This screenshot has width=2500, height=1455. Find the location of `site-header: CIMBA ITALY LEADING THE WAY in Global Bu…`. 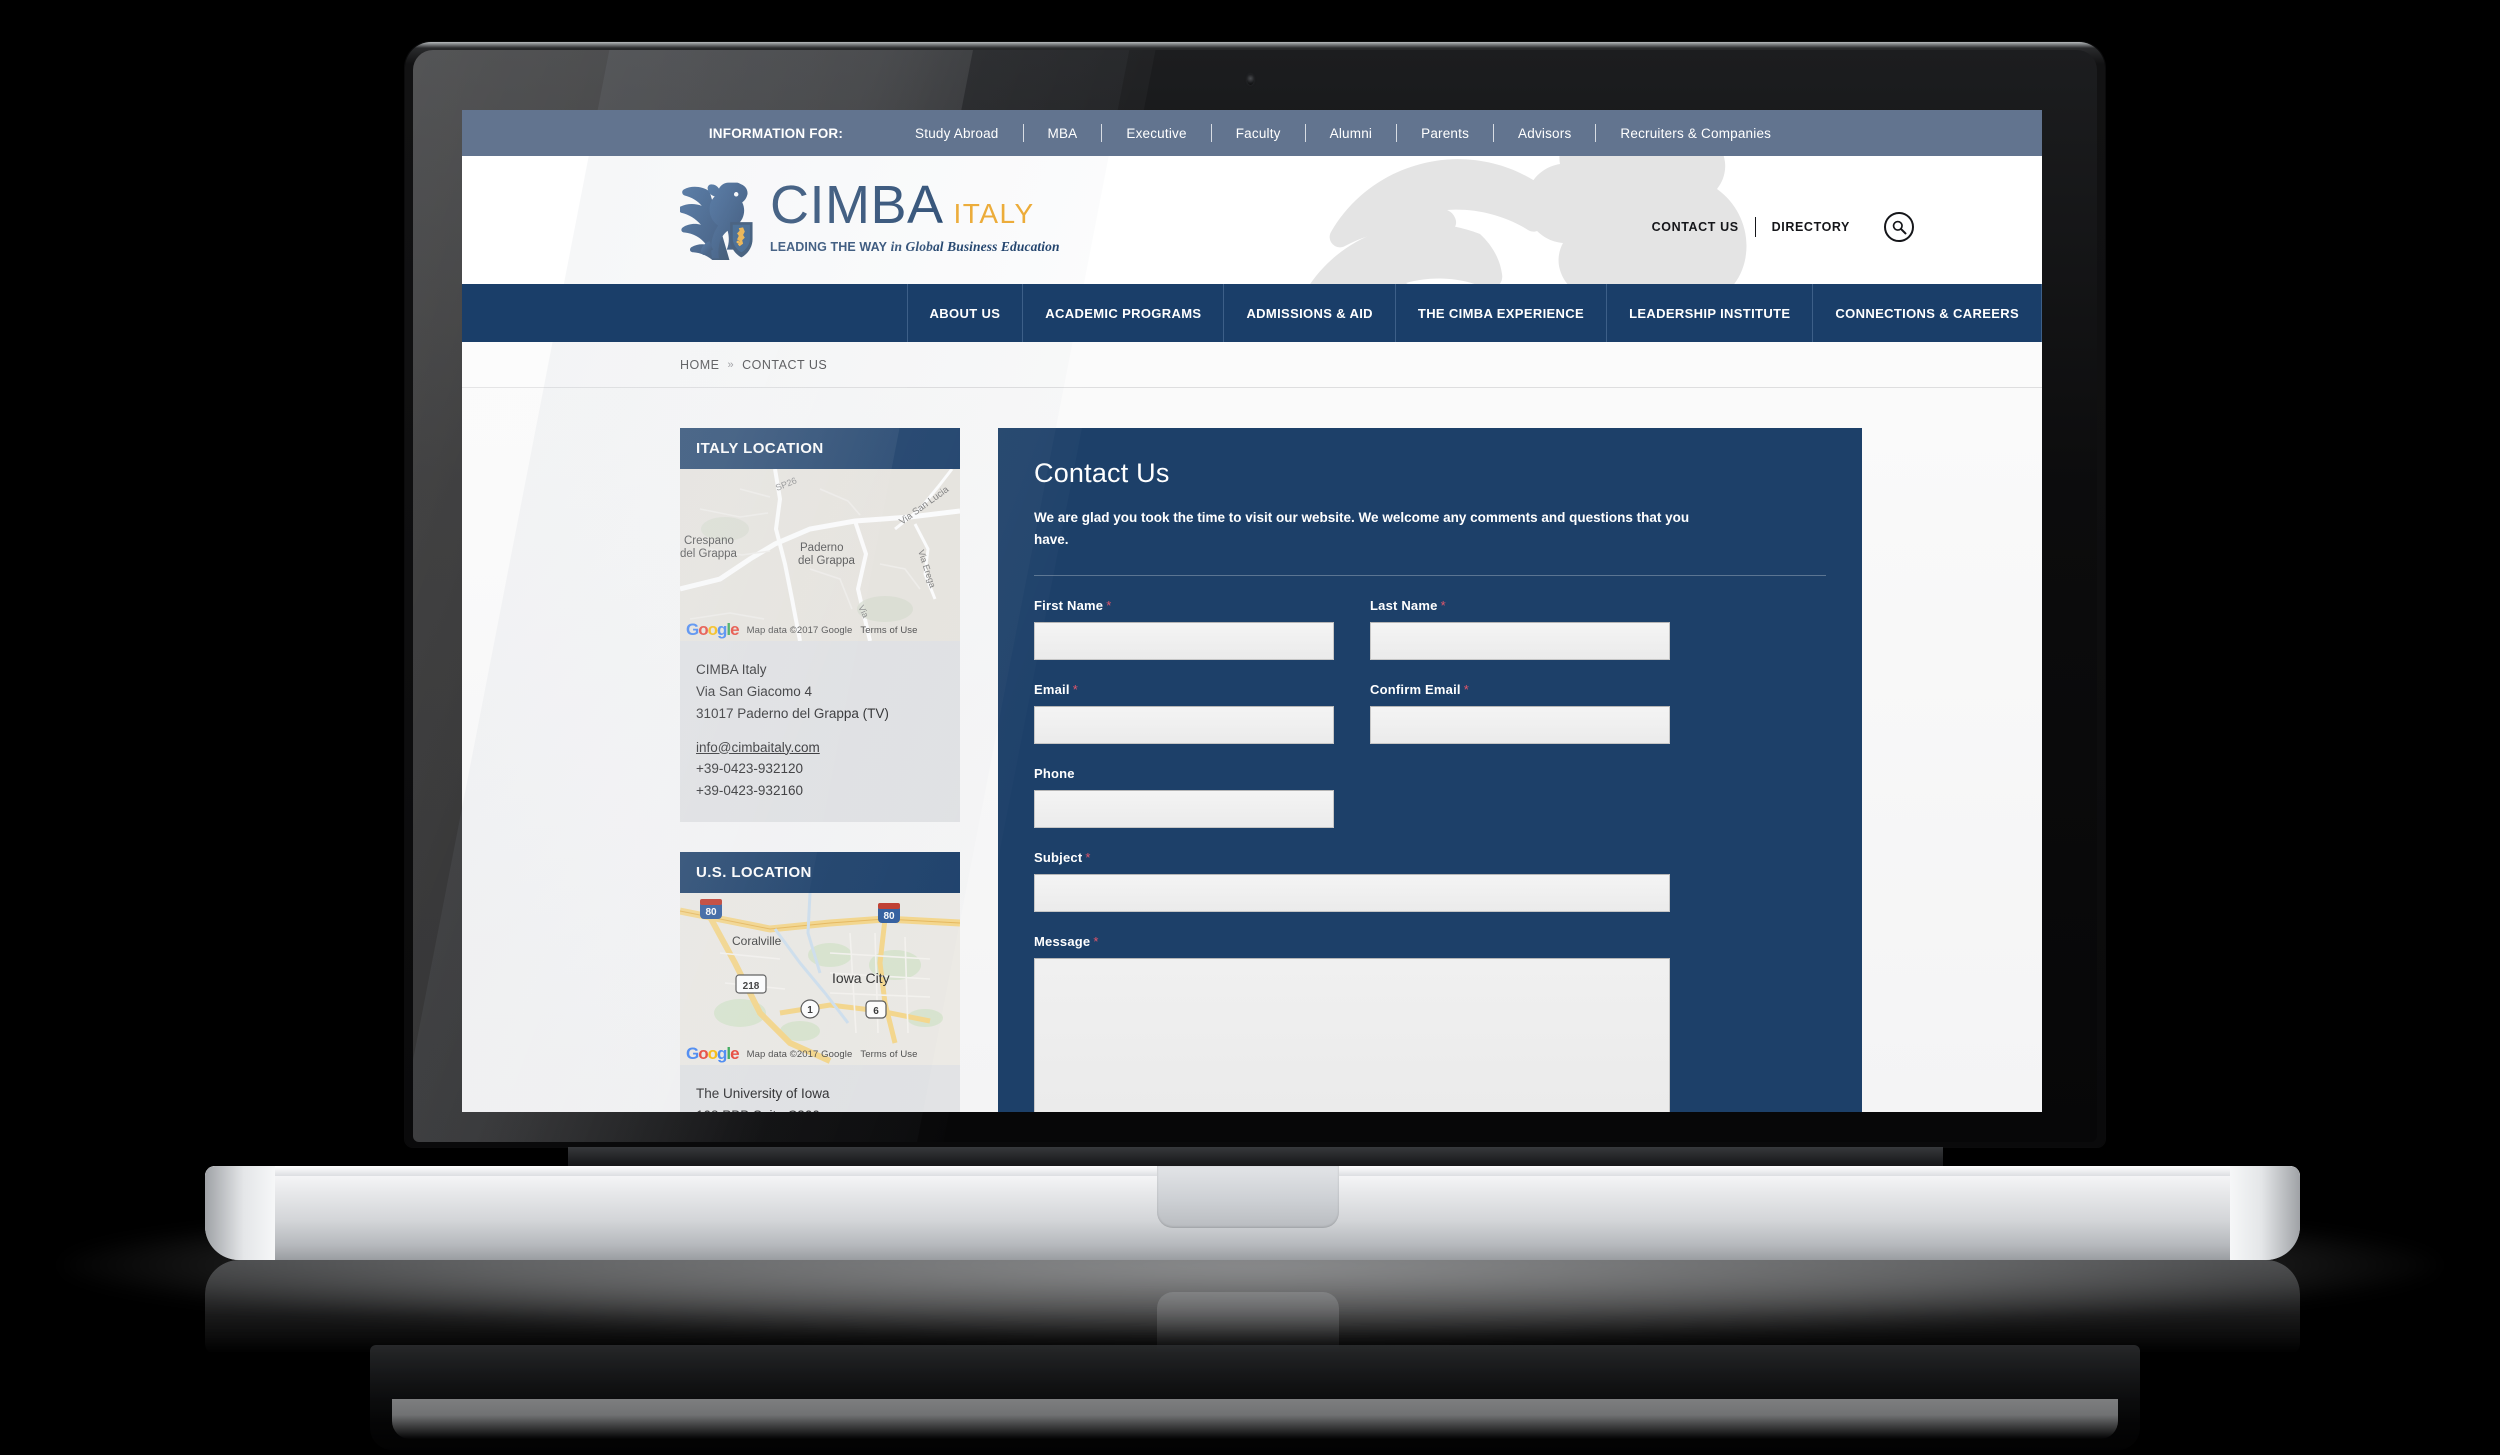

site-header: CIMBA ITALY LEADING THE WAY in Global Bu… is located at coordinates (1252, 220).